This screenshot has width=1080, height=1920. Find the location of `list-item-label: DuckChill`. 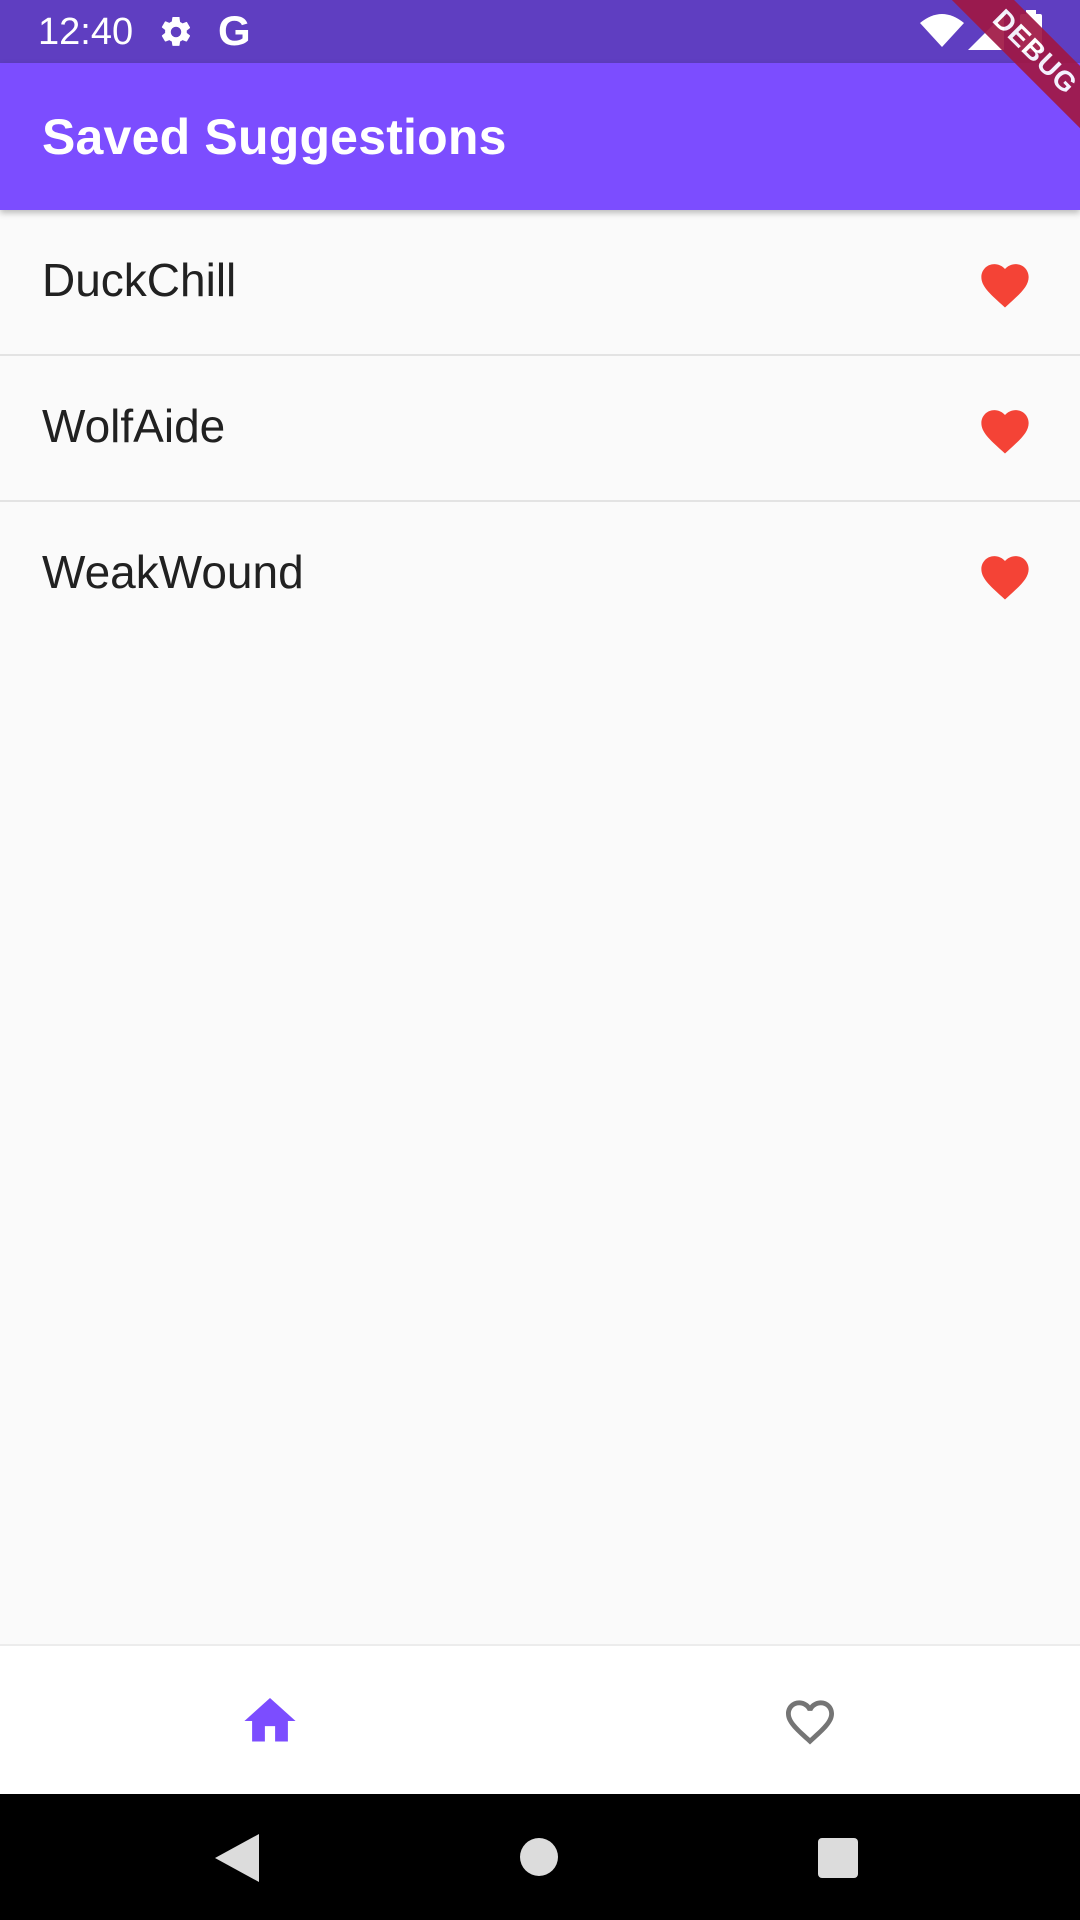

list-item-label: DuckChill is located at coordinates (139, 280).